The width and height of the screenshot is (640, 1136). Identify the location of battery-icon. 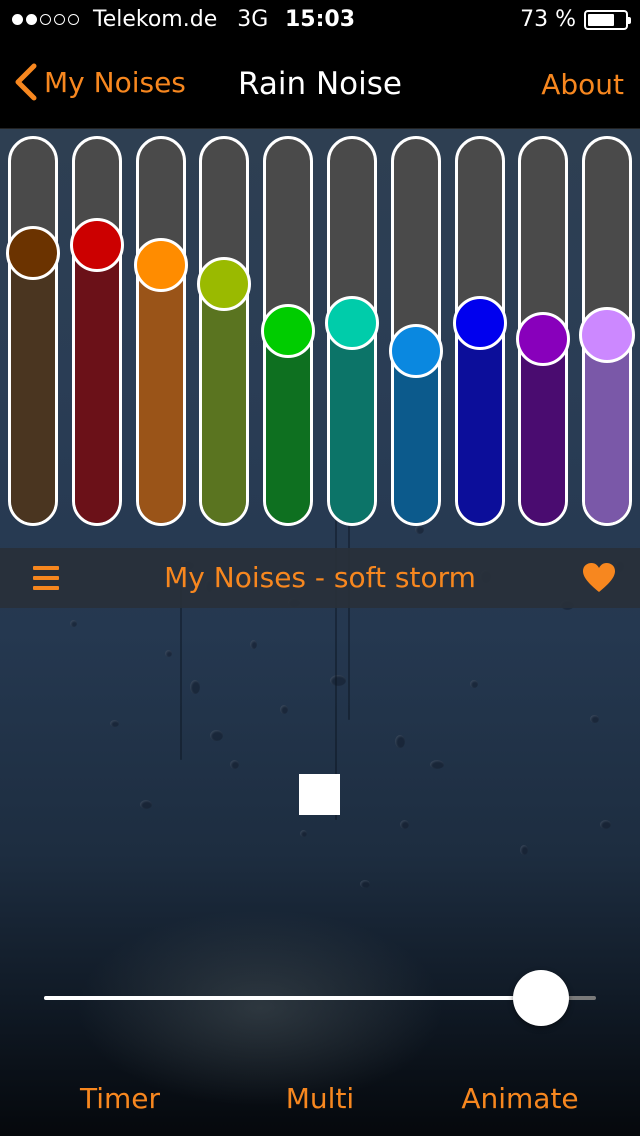
(607, 19).